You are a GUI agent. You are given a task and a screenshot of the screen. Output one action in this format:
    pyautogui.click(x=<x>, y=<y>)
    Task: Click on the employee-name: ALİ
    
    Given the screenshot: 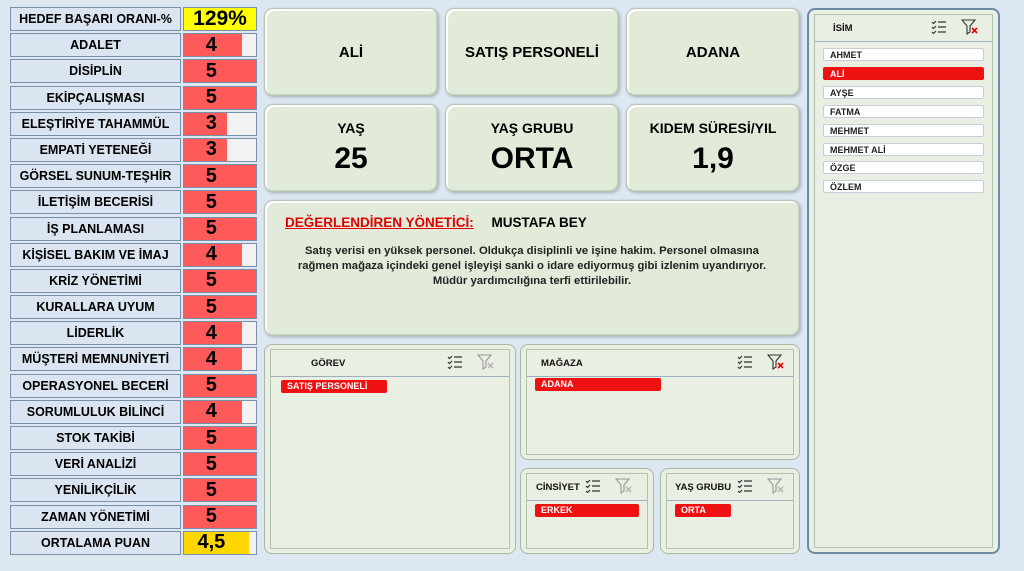 What is the action you would take?
    pyautogui.click(x=351, y=52)
    